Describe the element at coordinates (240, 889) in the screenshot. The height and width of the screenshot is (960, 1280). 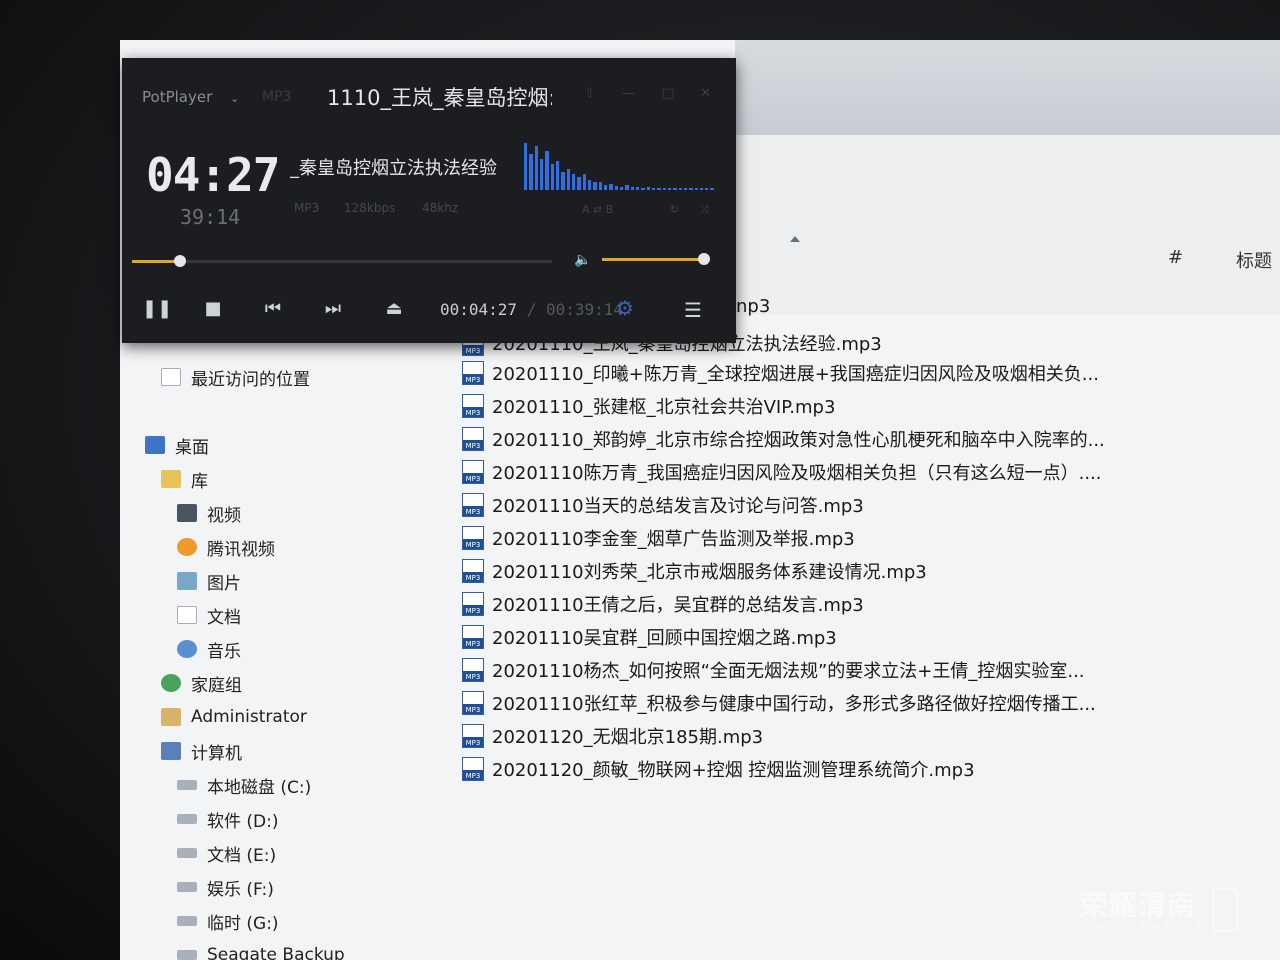
I see `nav-item-label: 娱乐 (F:)` at that location.